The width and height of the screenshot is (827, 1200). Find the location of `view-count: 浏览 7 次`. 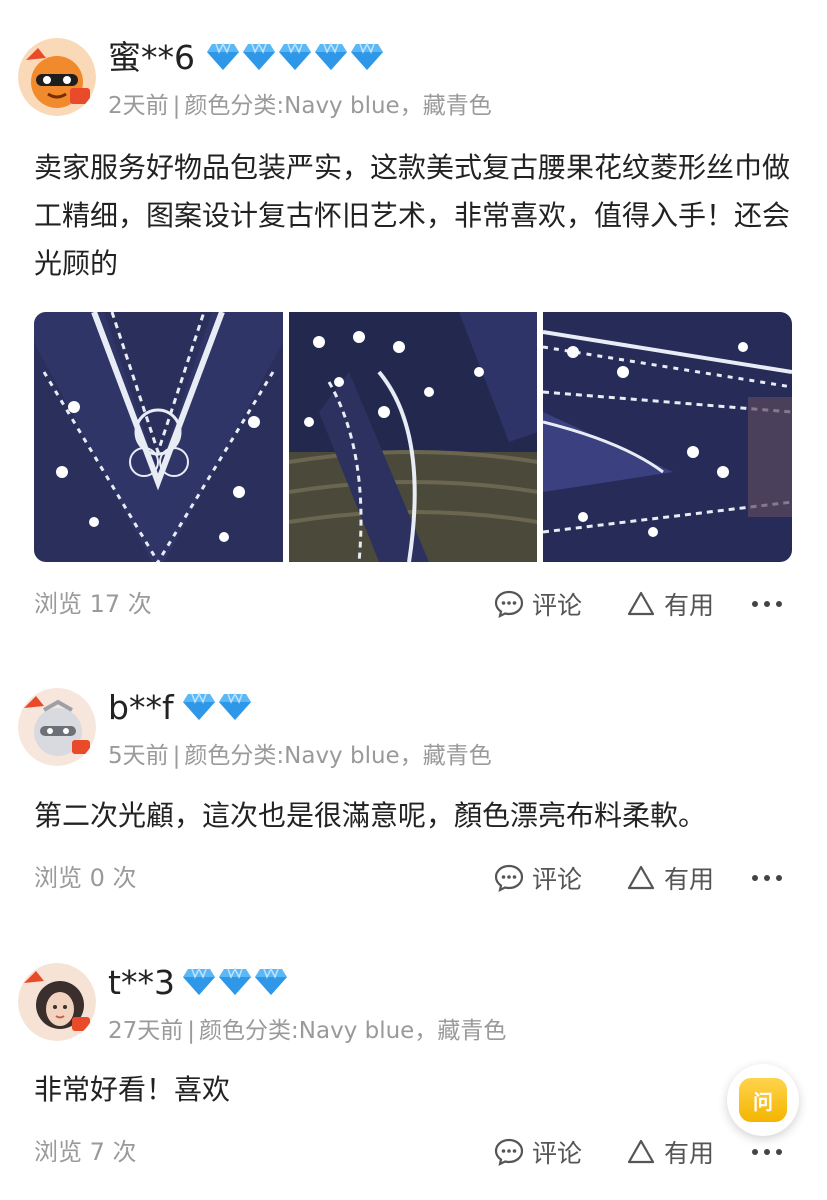

view-count: 浏览 7 次 is located at coordinates (85, 1152).